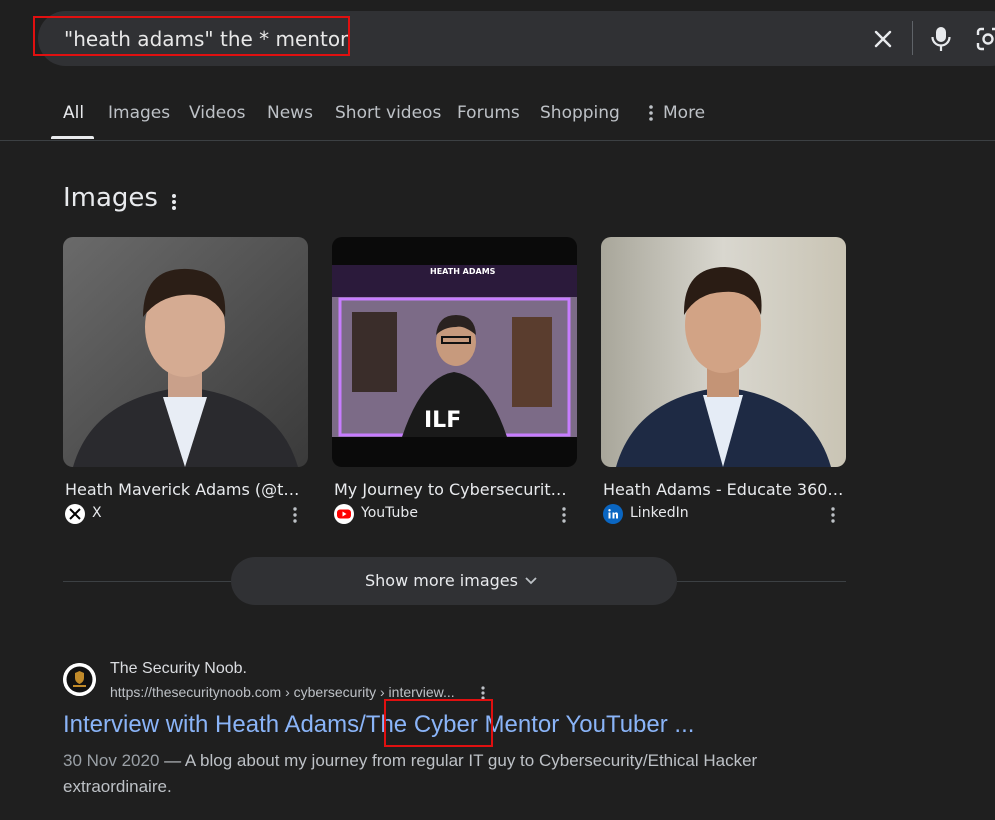 The width and height of the screenshot is (995, 820). I want to click on image-source: YouTube, so click(389, 513).